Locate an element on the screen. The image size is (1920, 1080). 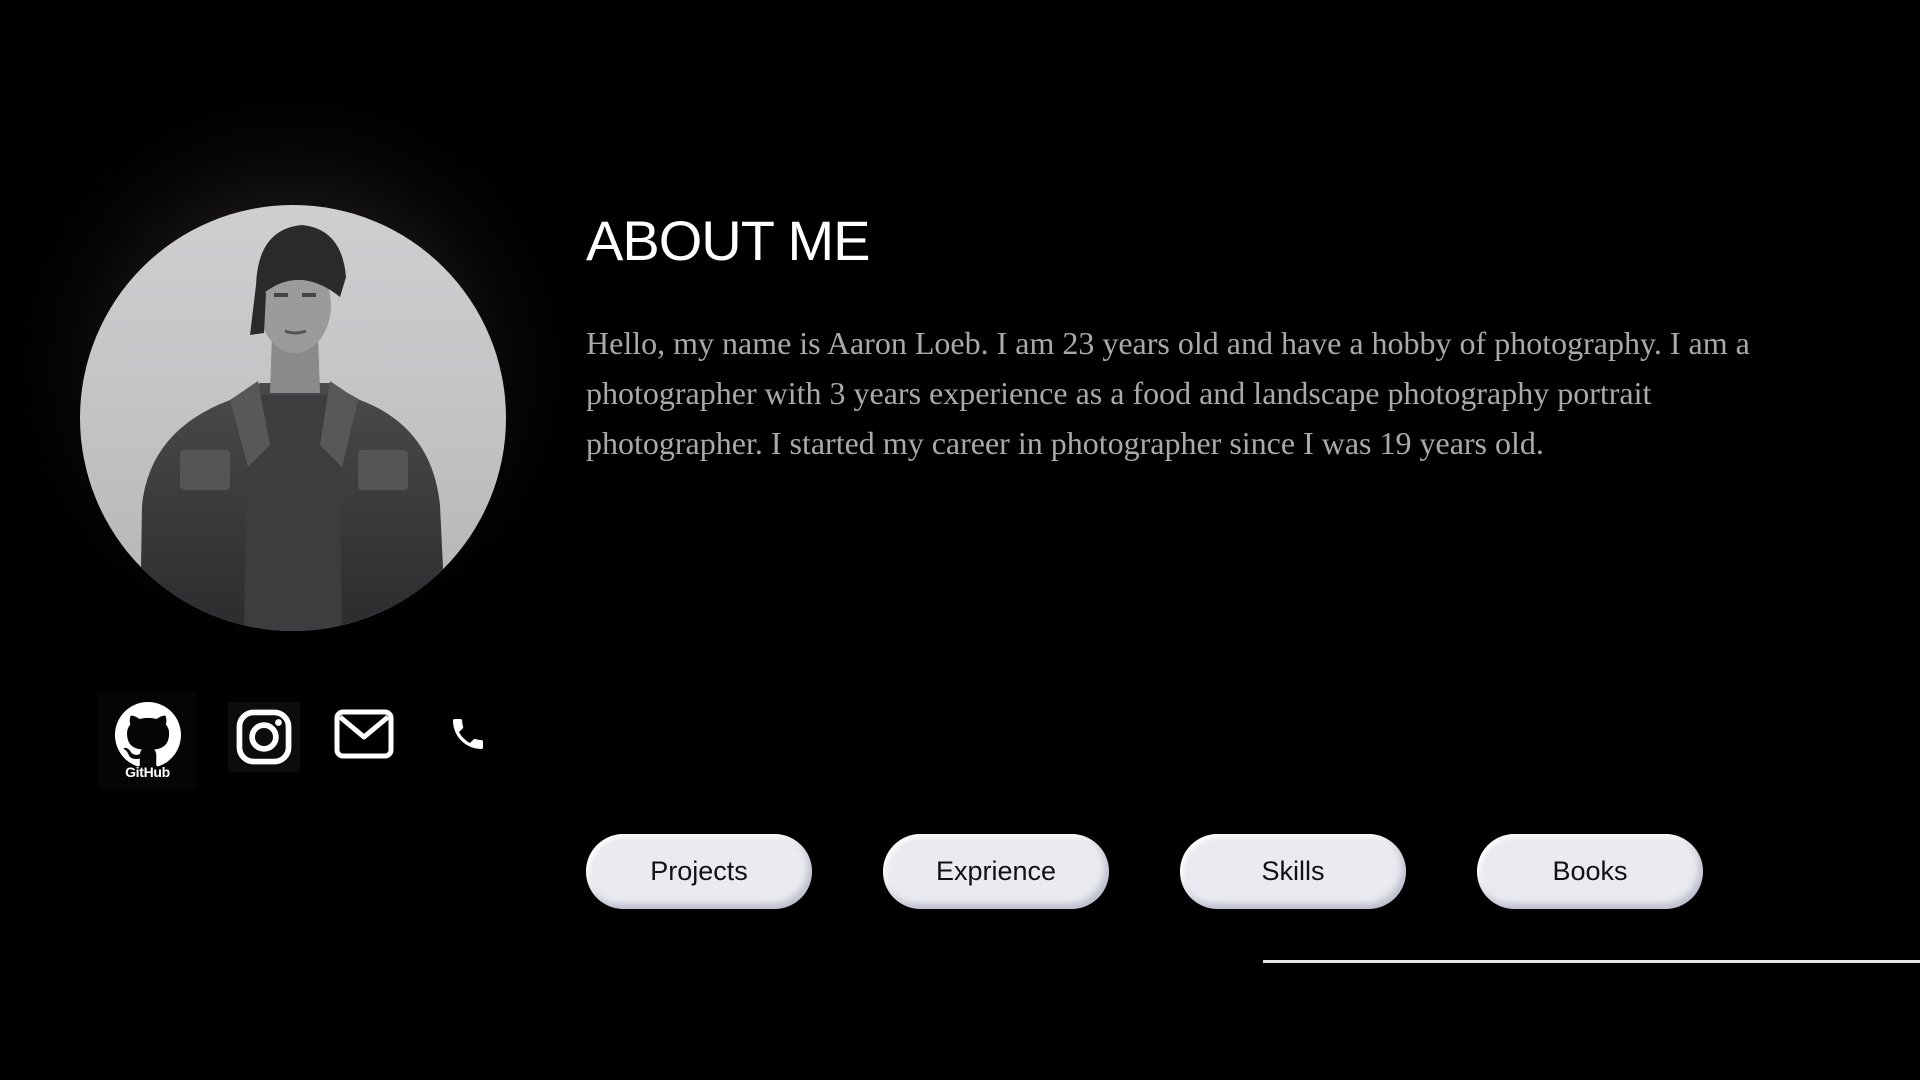
instagram-icon is located at coordinates (264, 737).